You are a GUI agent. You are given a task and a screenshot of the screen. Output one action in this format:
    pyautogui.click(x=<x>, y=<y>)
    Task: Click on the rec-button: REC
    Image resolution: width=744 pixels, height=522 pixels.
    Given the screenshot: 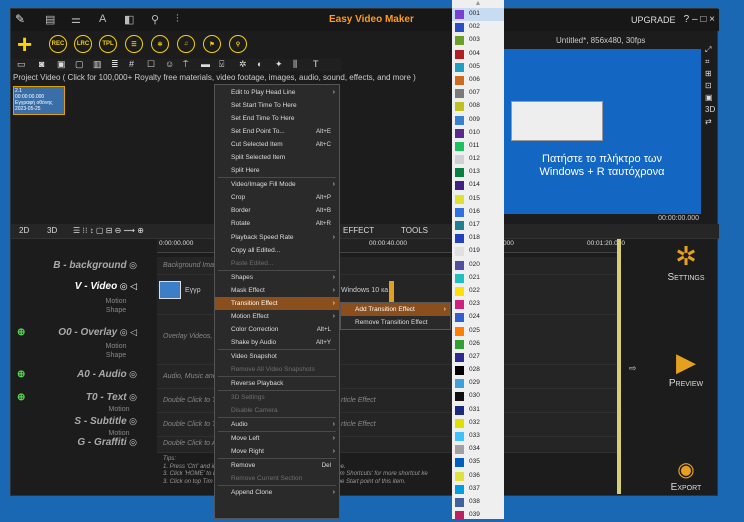 What is the action you would take?
    pyautogui.click(x=58, y=44)
    